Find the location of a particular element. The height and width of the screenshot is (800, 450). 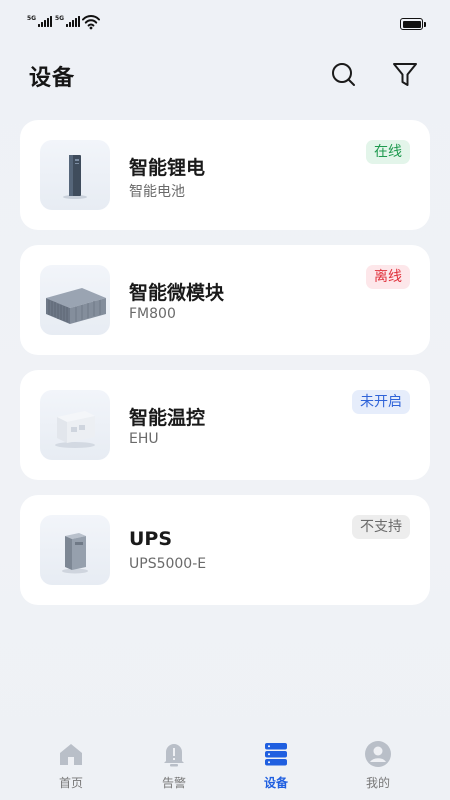

device-name: 智能微模块 is located at coordinates (177, 293).